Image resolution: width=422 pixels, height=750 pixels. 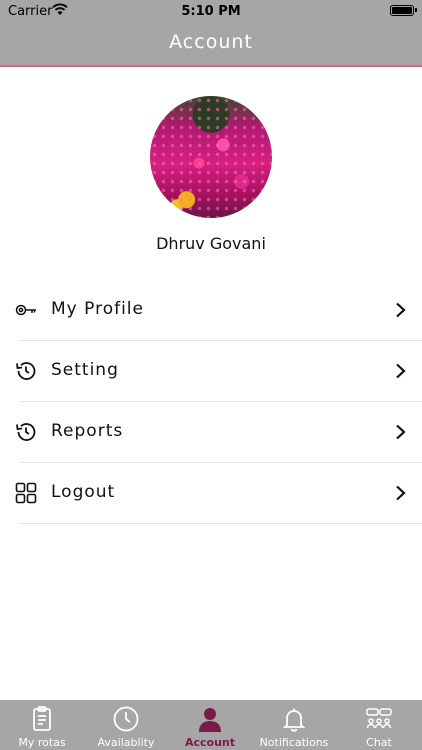 I want to click on tab-label: Chat, so click(x=379, y=742).